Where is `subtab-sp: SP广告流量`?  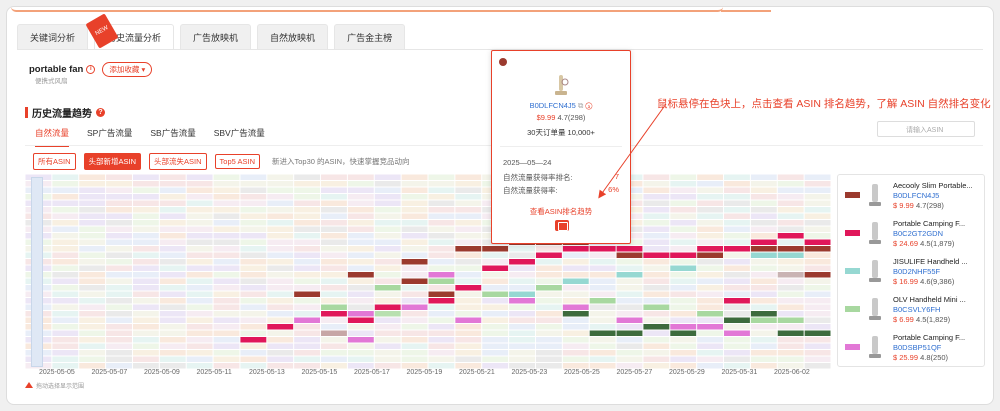 subtab-sp: SP广告流量 is located at coordinates (109, 137).